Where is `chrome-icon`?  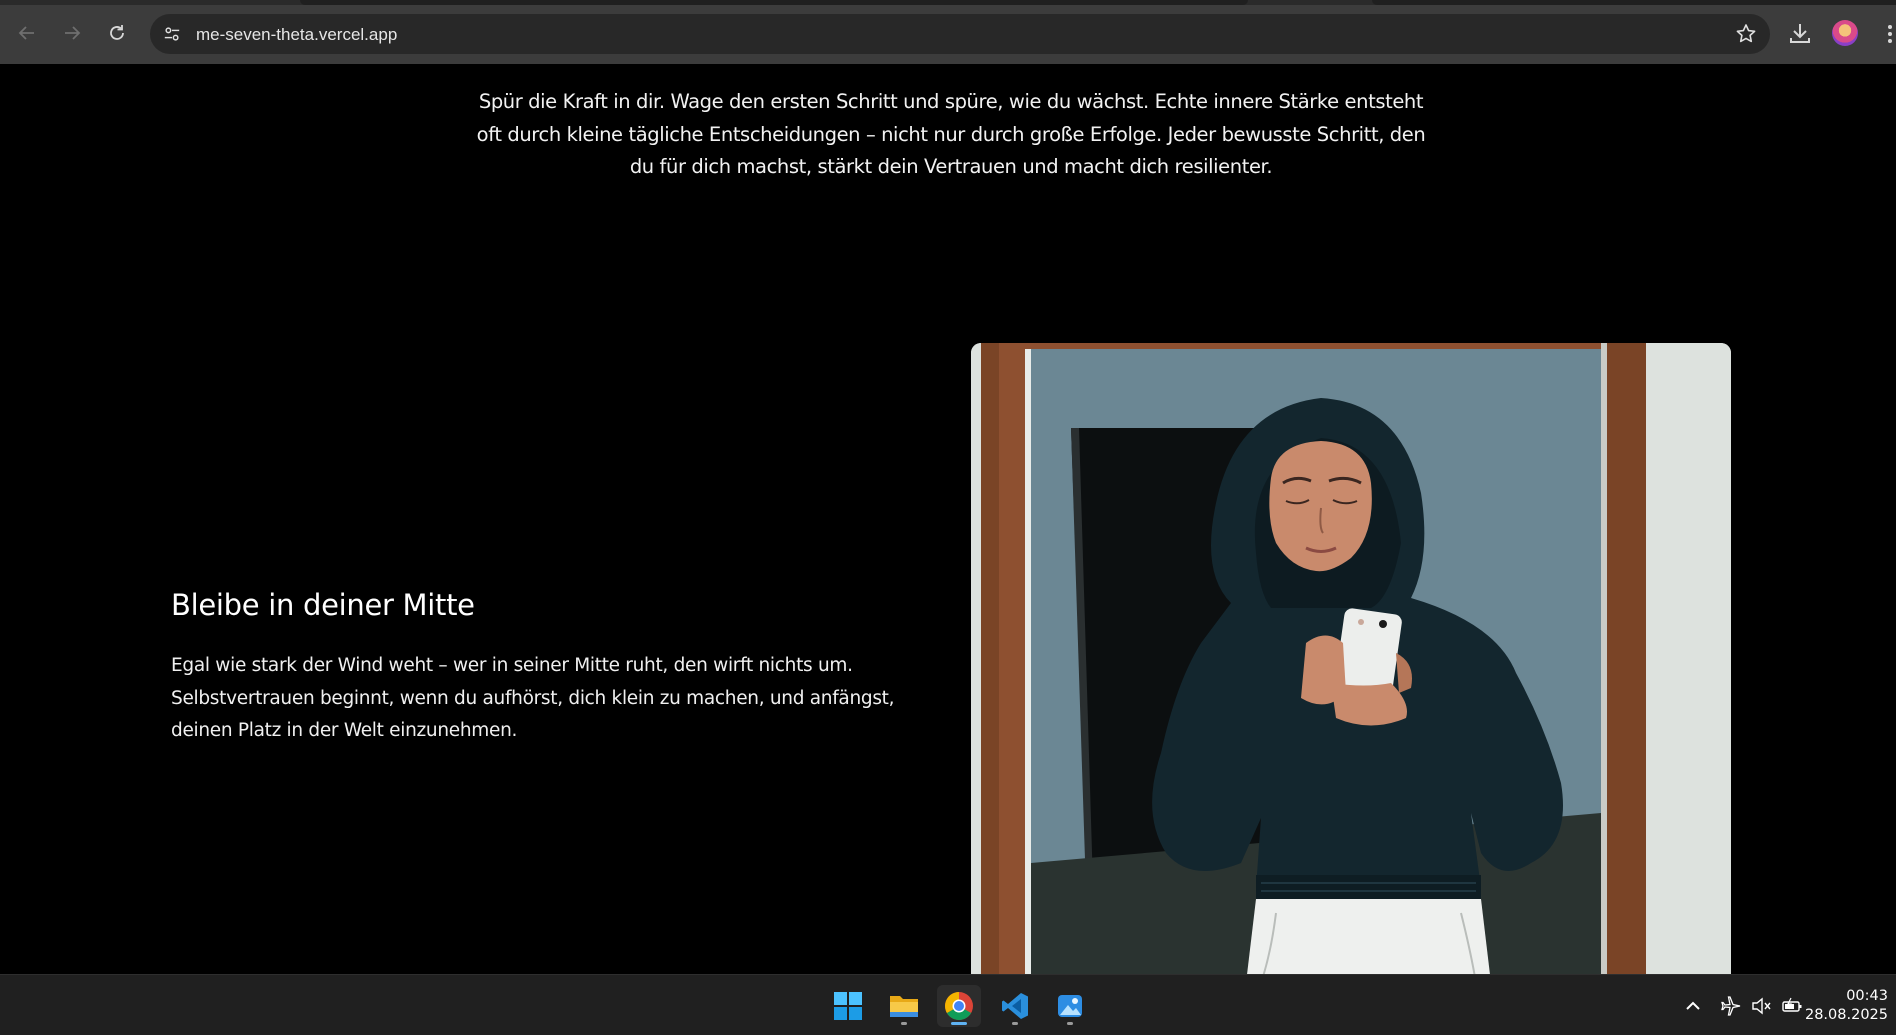 chrome-icon is located at coordinates (959, 1006).